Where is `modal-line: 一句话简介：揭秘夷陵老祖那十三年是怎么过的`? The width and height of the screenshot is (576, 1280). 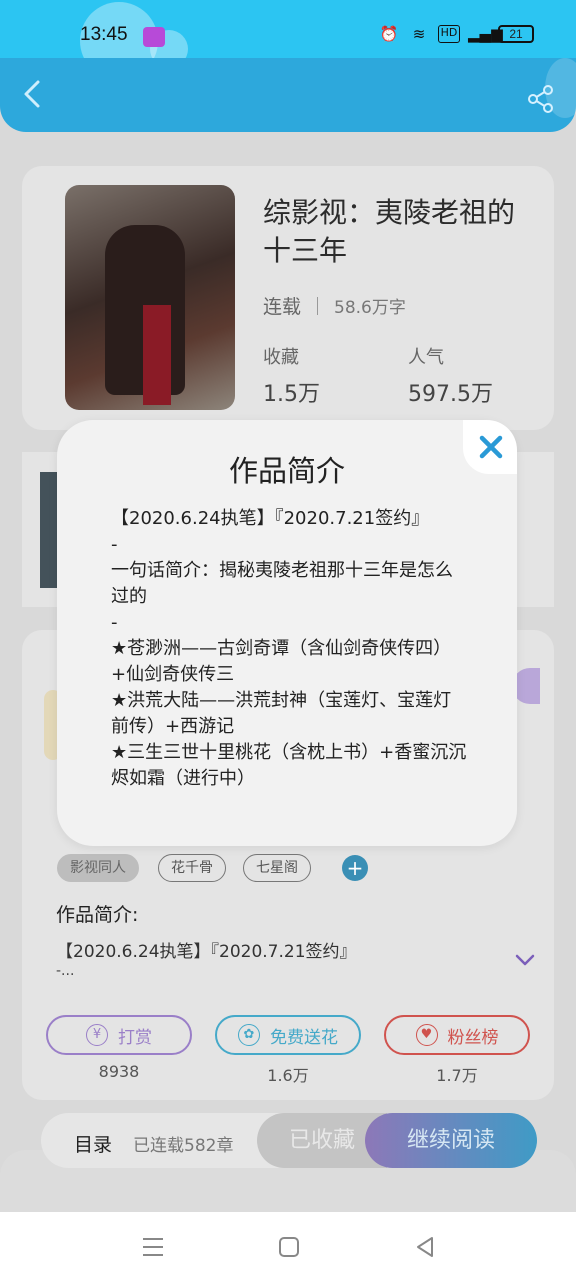
modal-line: 一句话简介：揭秘夷陵老祖那十三年是怎么过的 is located at coordinates (282, 583).